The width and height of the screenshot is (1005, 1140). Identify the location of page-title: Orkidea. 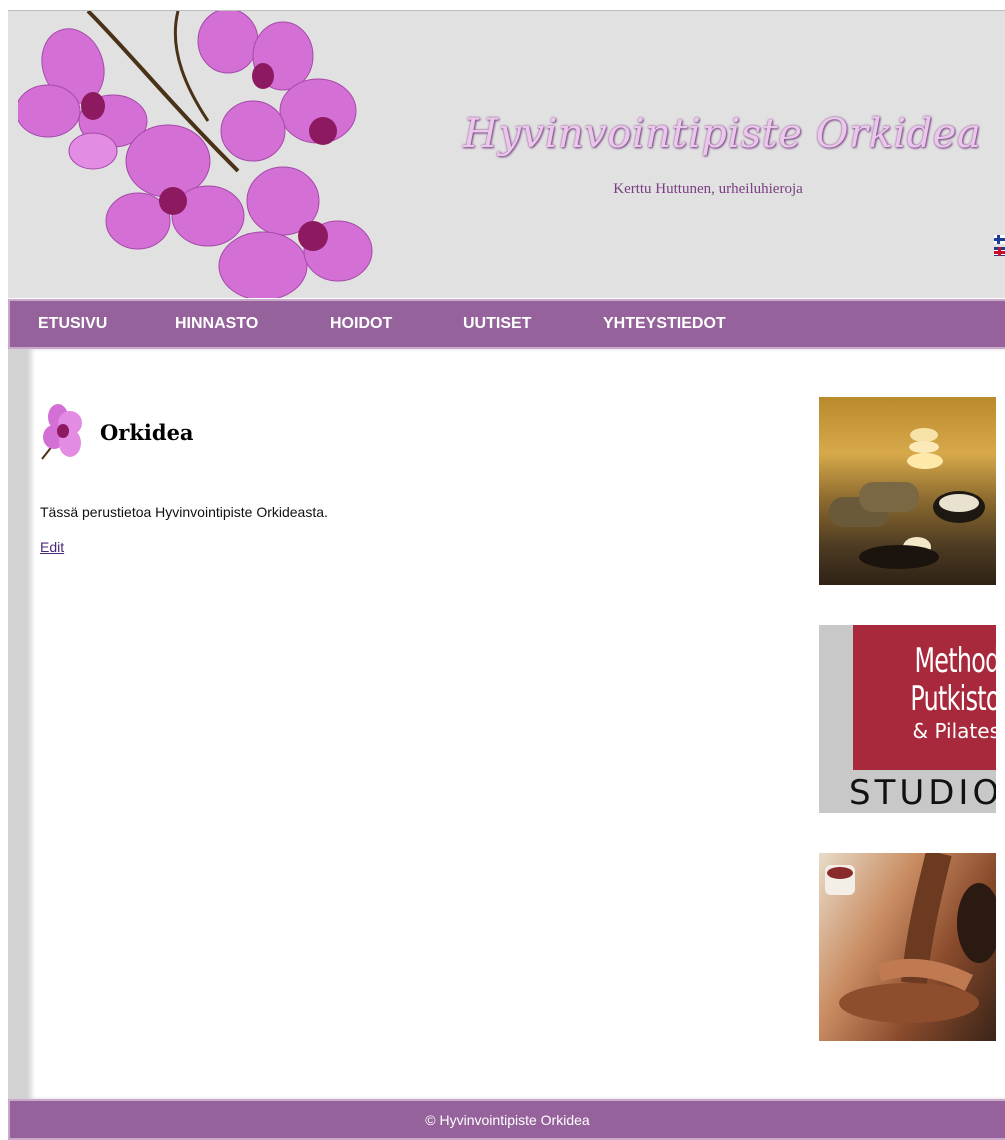
(147, 432).